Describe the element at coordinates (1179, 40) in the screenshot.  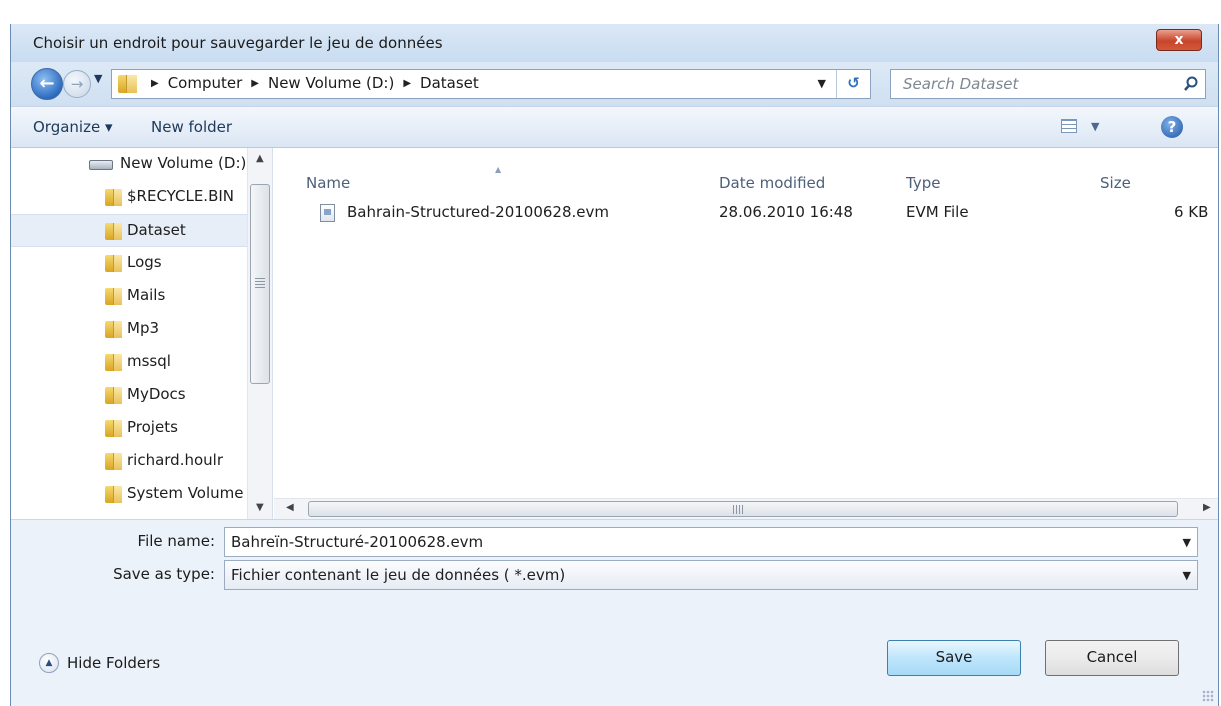
I see `close-button: x` at that location.